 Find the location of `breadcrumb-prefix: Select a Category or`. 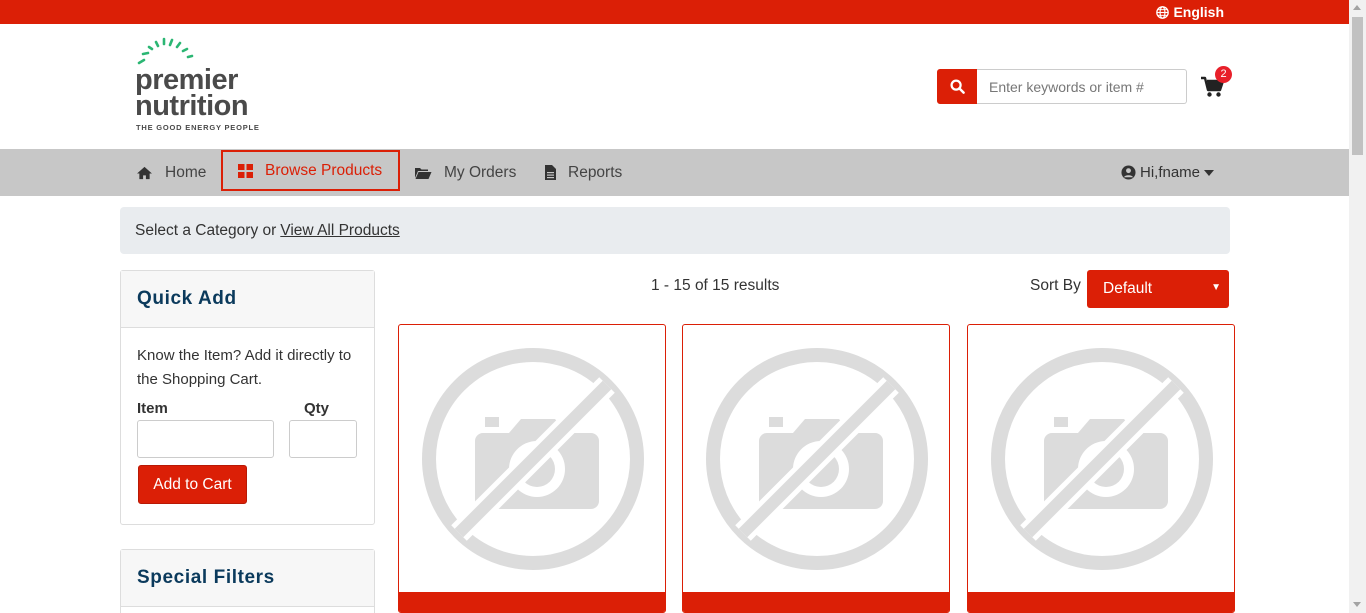

breadcrumb-prefix: Select a Category or is located at coordinates (206, 230).